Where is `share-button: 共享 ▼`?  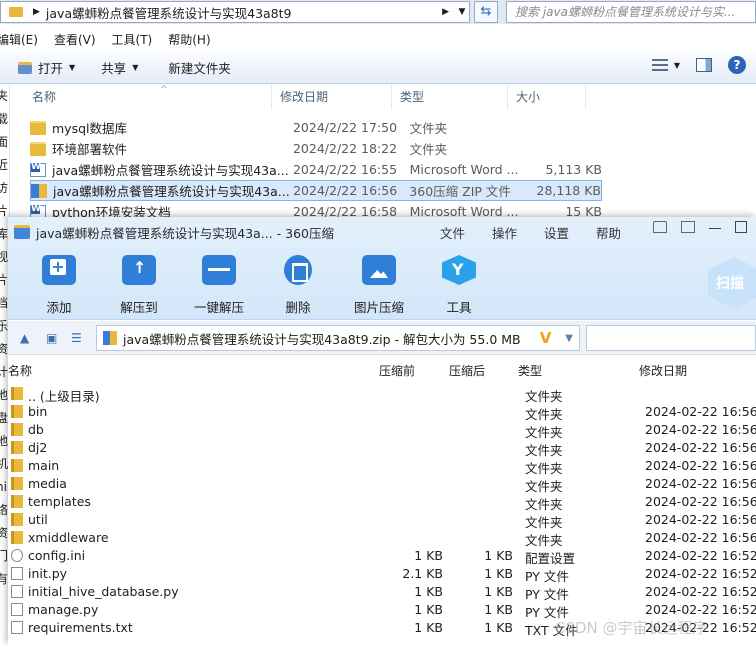
share-button: 共享 ▼ is located at coordinates (119, 68).